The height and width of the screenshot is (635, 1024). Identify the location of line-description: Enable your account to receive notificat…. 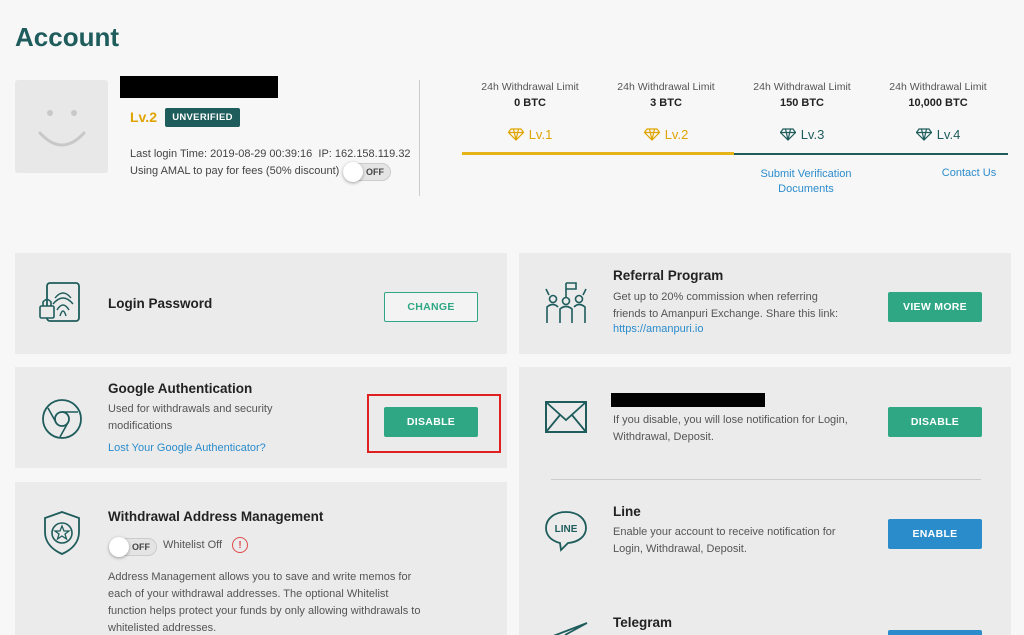
(724, 540).